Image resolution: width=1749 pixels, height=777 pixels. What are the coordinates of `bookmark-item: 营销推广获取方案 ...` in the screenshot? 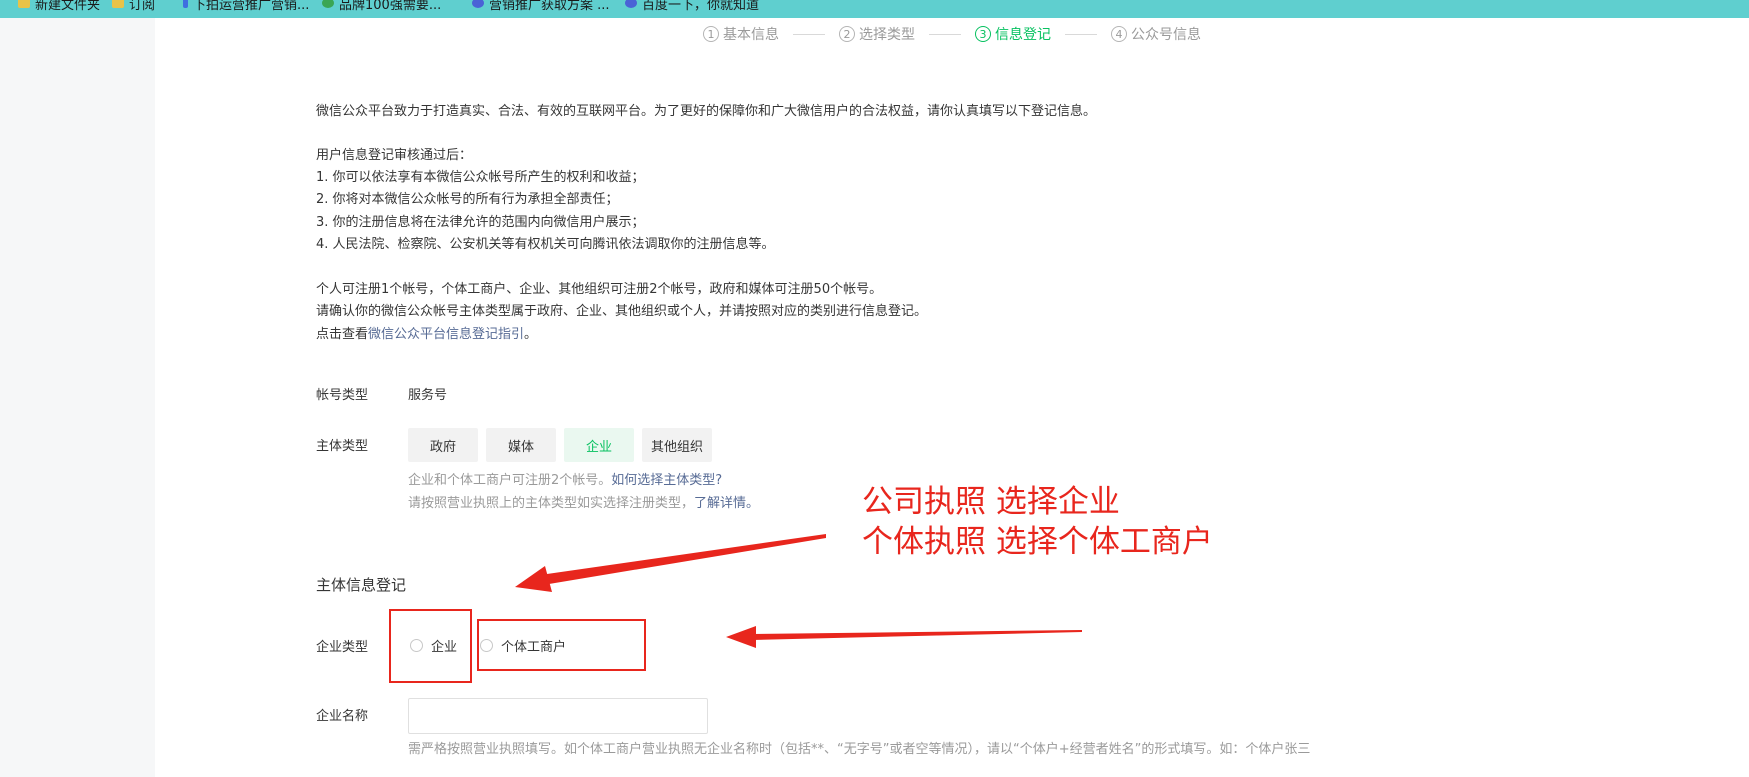 It's located at (541, 6).